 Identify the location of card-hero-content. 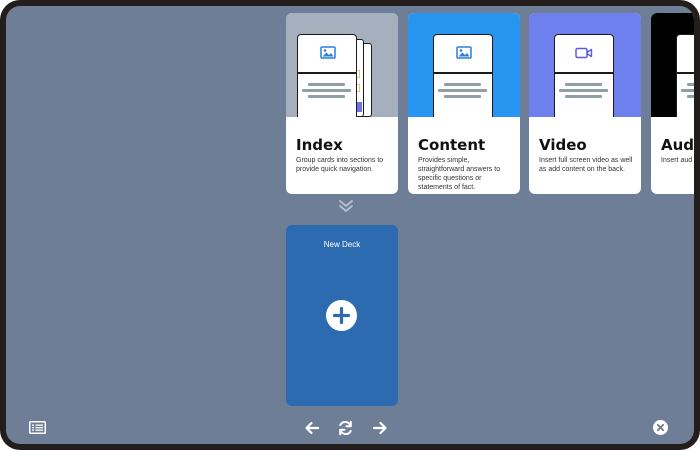
(464, 65).